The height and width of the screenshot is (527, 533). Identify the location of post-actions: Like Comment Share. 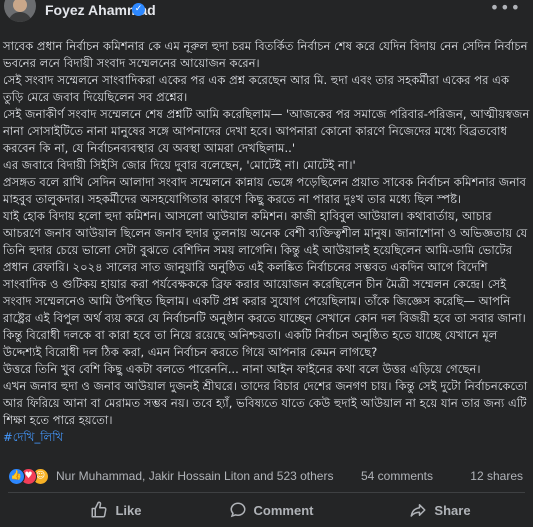
(266, 510).